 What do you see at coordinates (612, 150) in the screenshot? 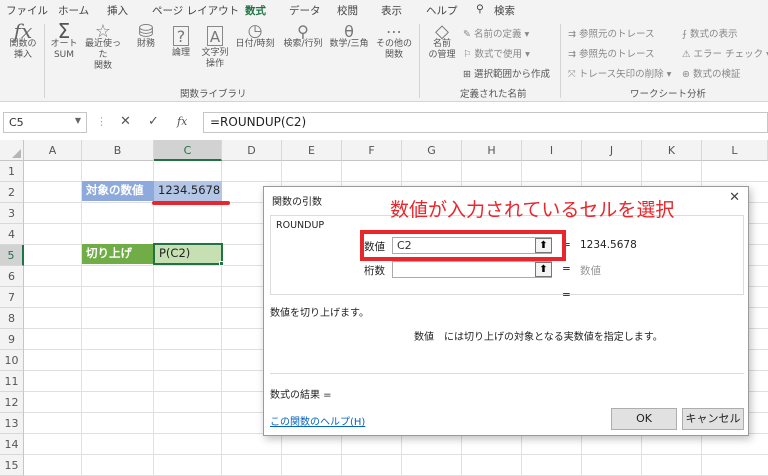
I see `column-header-j: J` at bounding box center [612, 150].